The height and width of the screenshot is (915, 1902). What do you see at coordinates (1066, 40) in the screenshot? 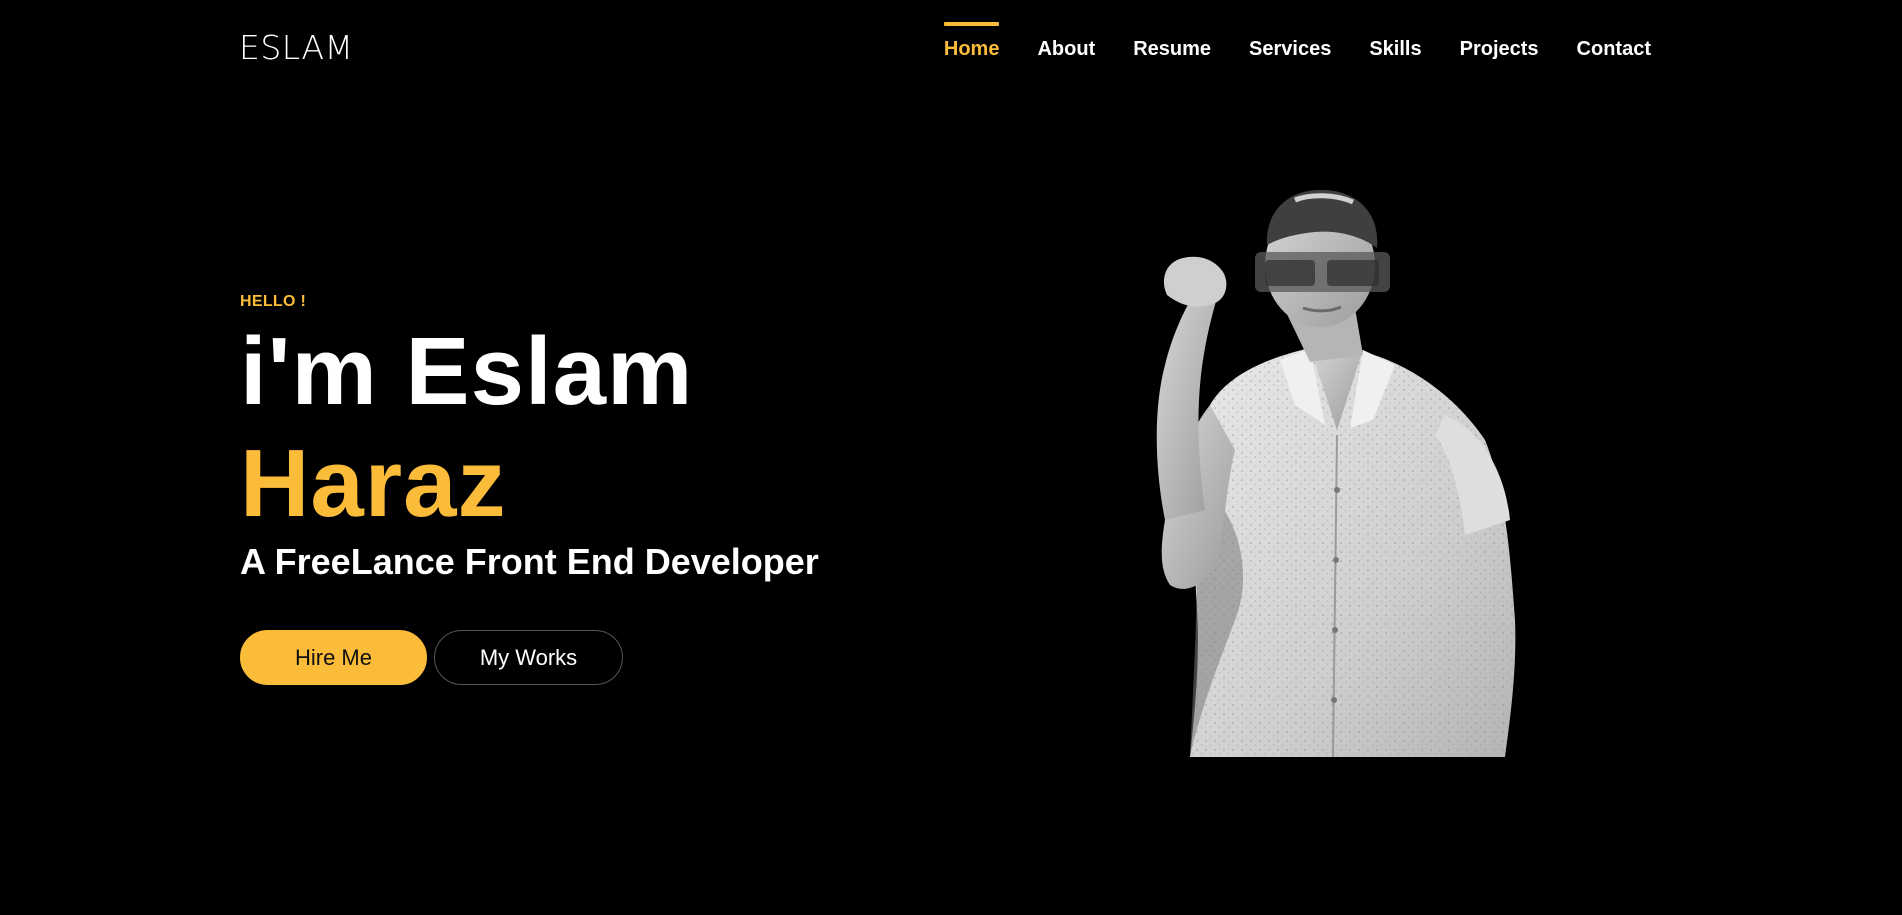
I see `nav-item-about: About` at bounding box center [1066, 40].